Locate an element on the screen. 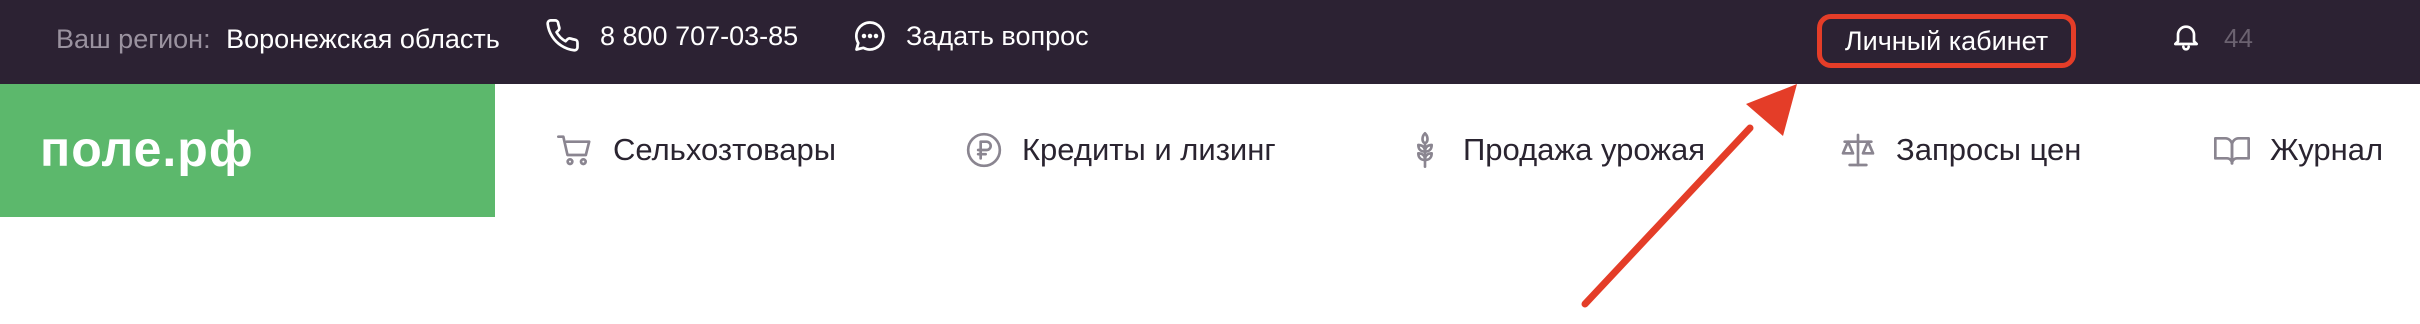 The height and width of the screenshot is (324, 2420). ask-question-link: Задать вопрос is located at coordinates (970, 36).